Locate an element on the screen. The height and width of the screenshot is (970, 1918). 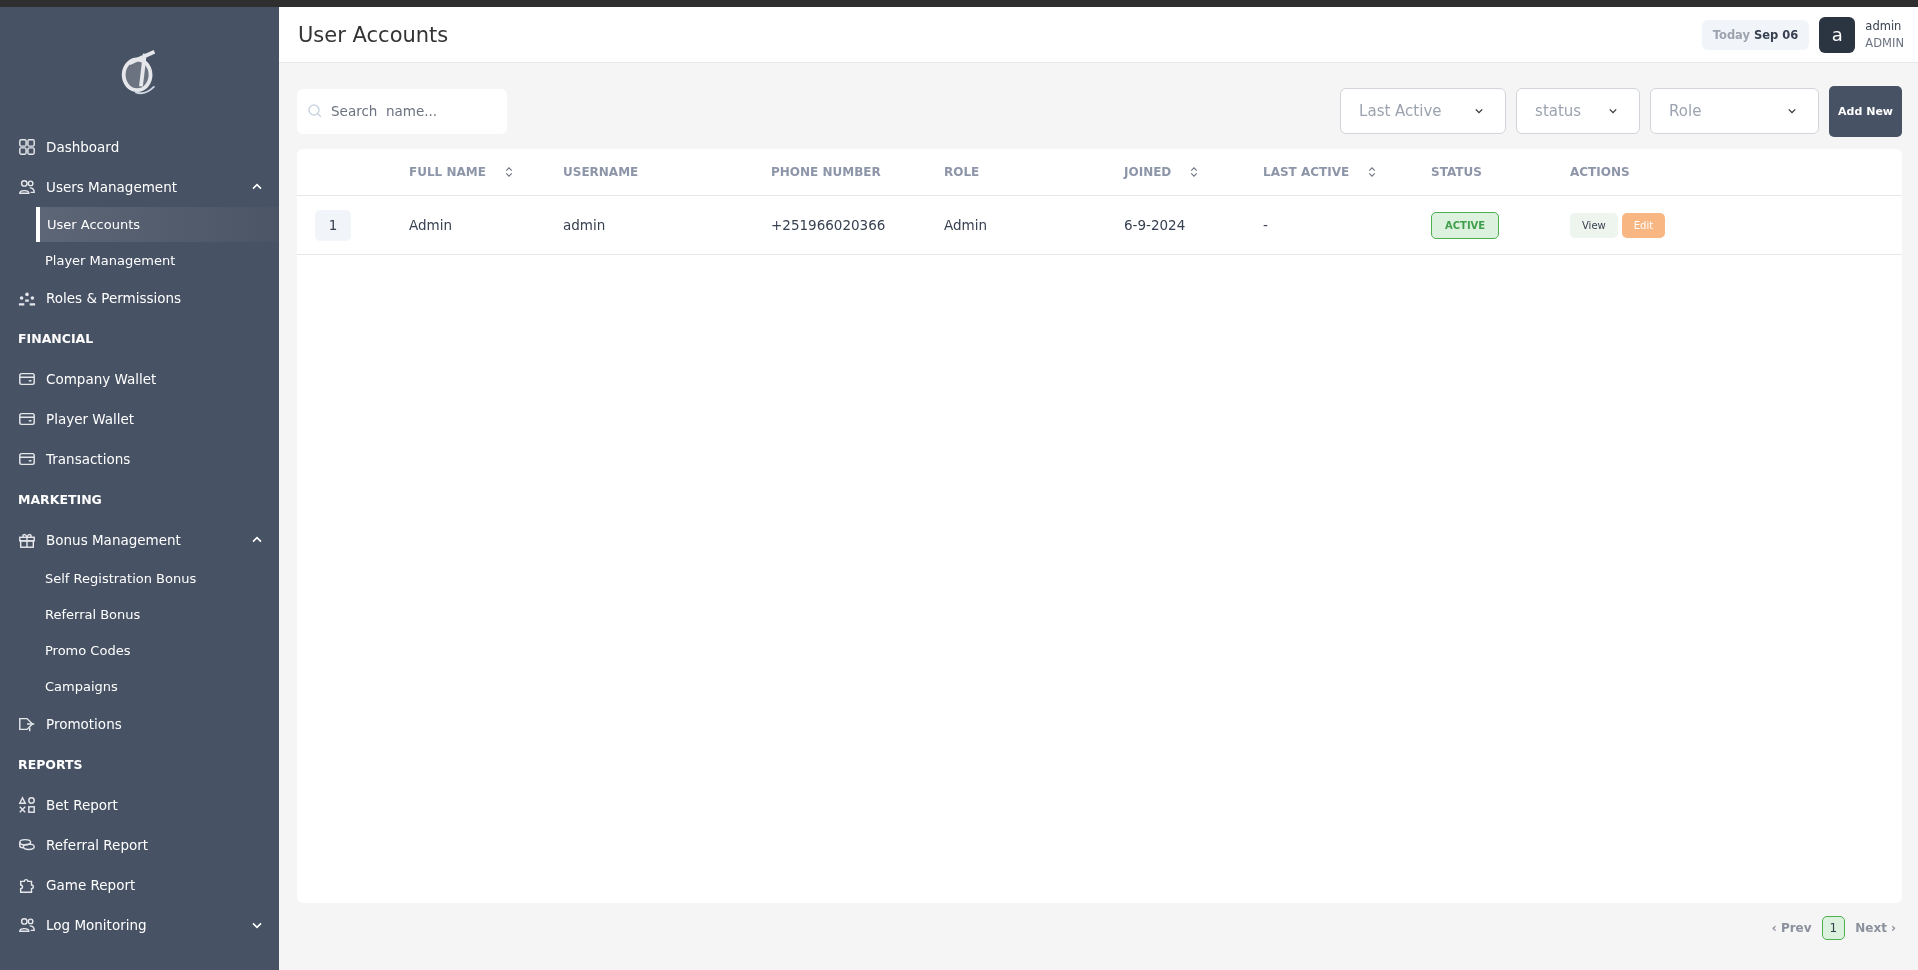
nav-item: Company Wallet is located at coordinates (139, 379).